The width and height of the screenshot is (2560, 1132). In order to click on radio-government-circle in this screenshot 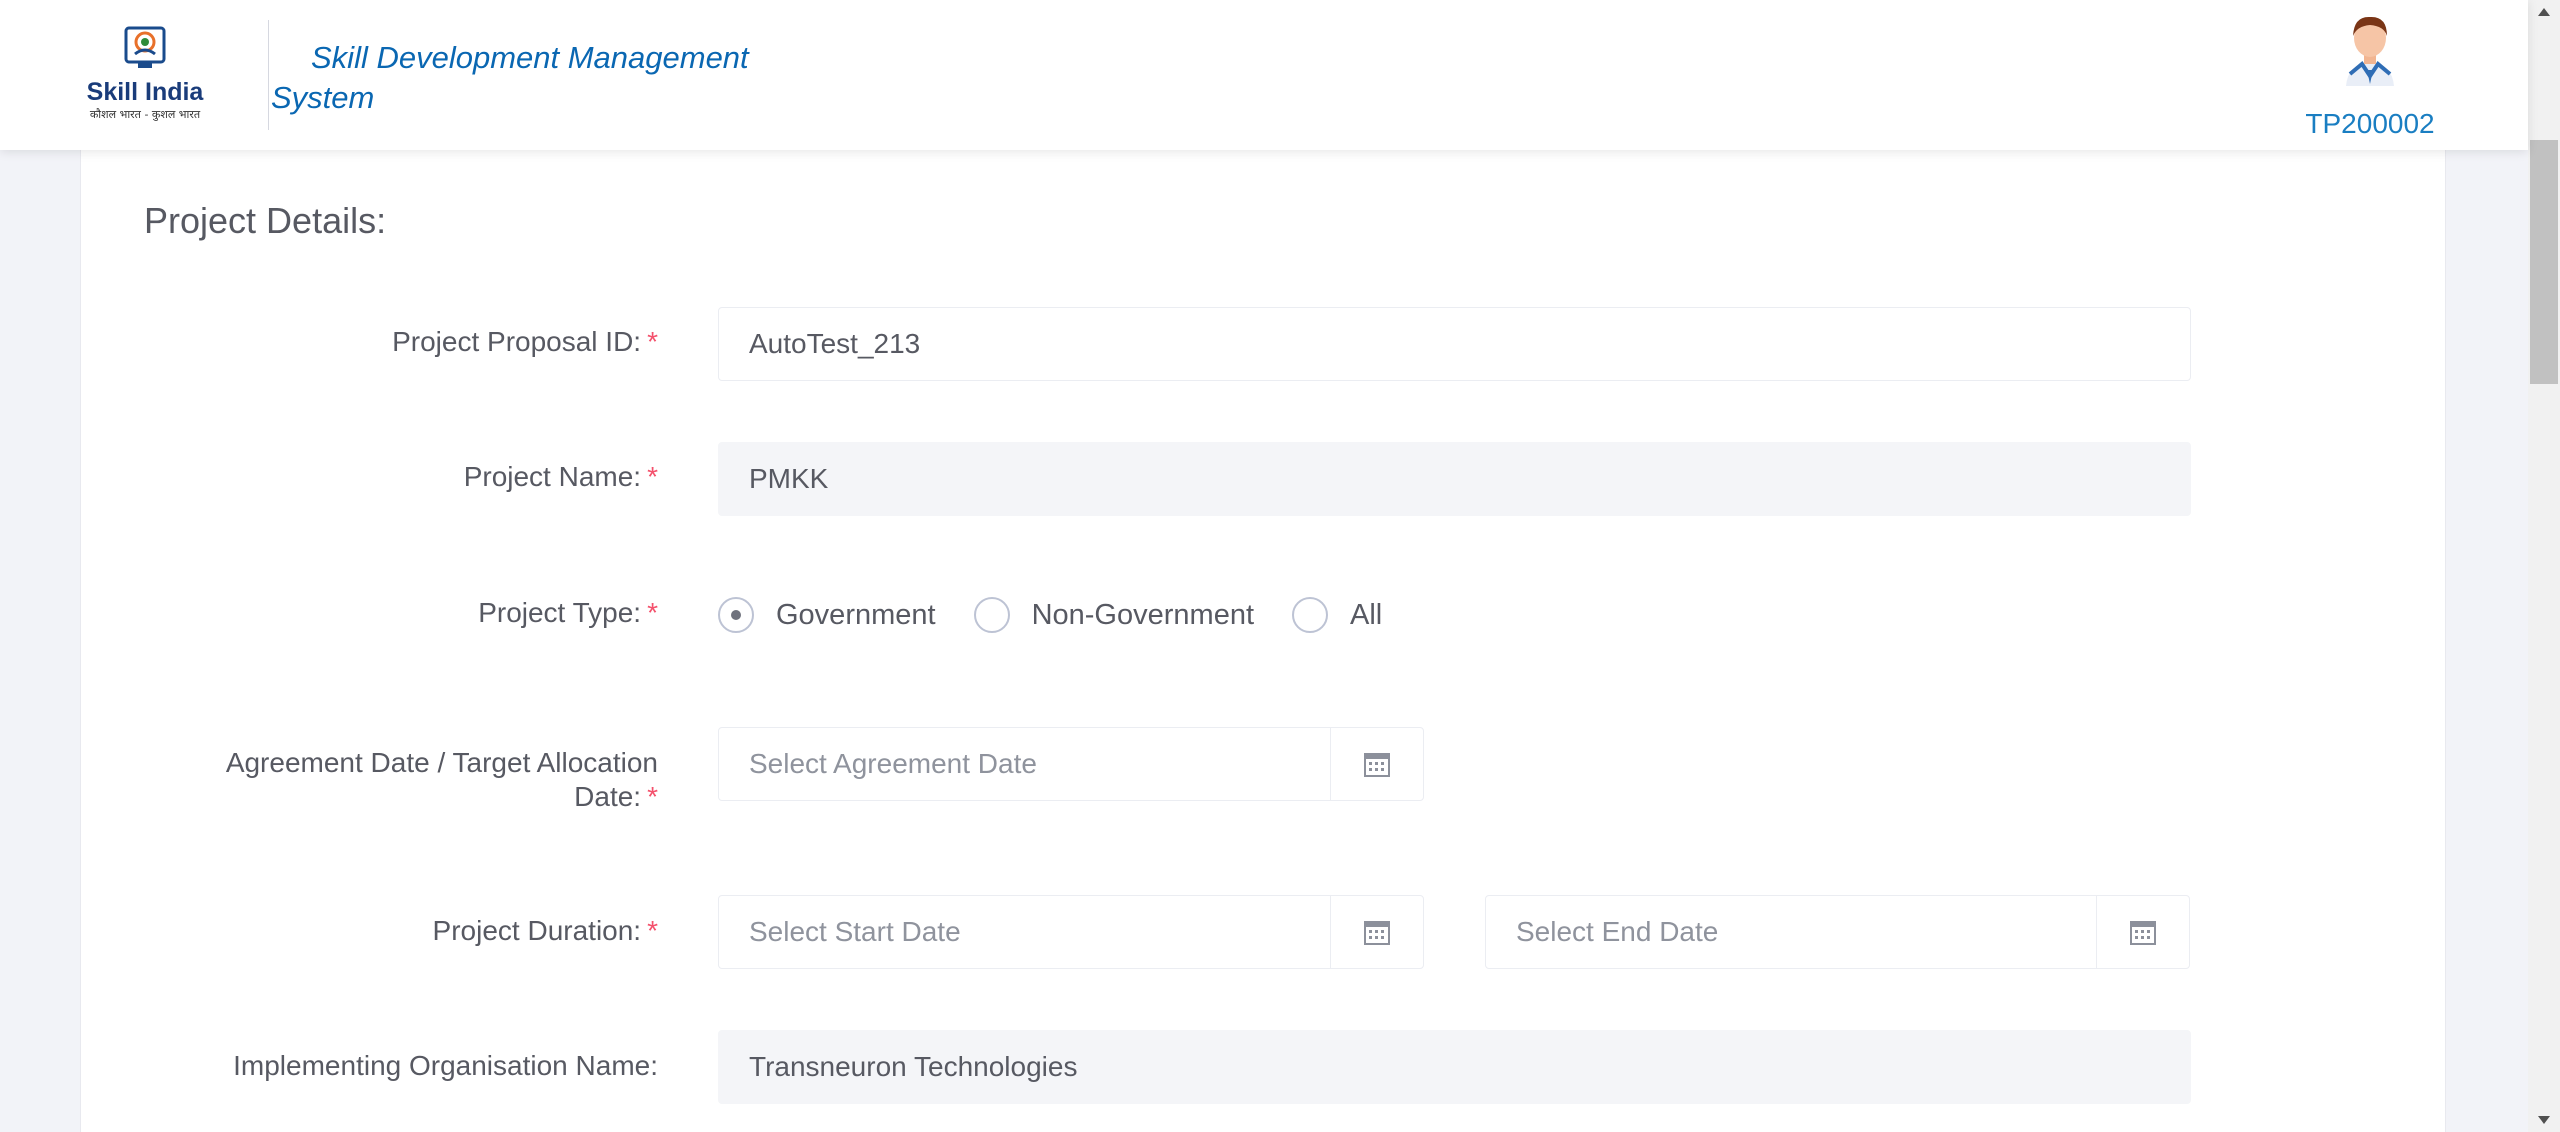, I will do `click(736, 615)`.